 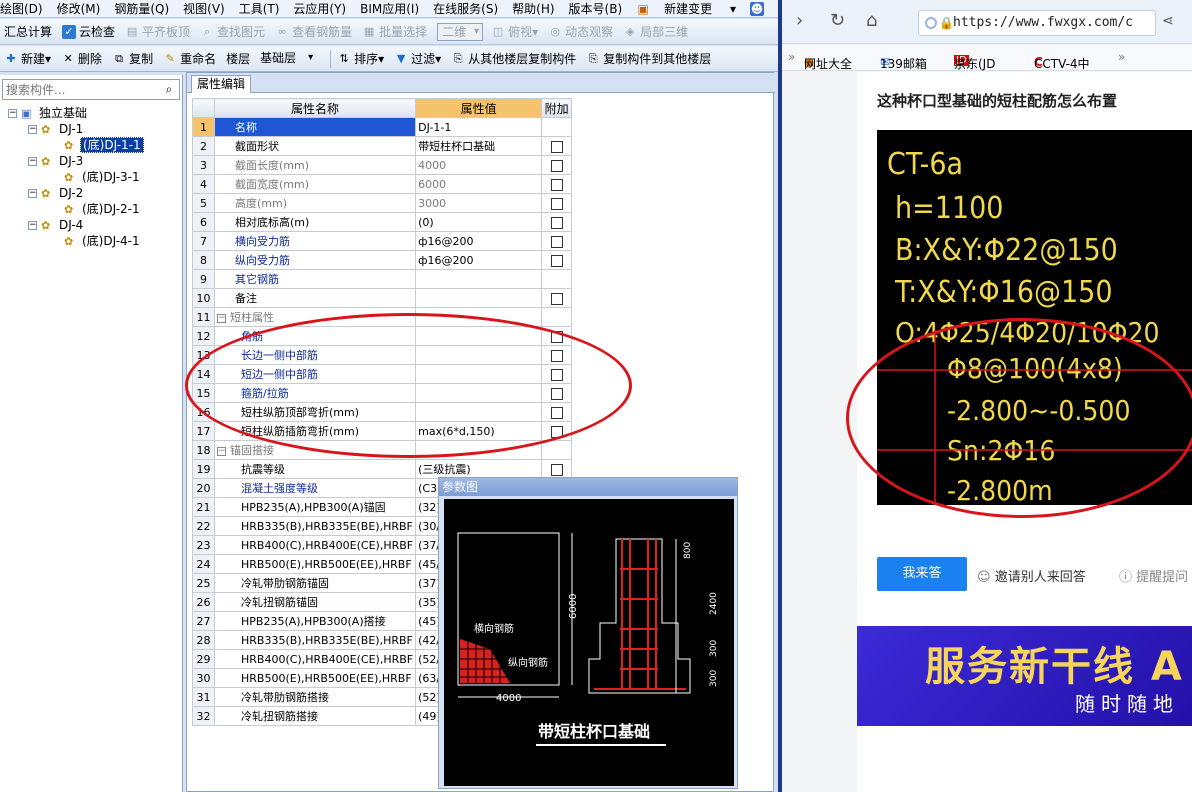 What do you see at coordinates (232, 31) in the screenshot?
I see `find-element-button: ⌕ 查找图元` at bounding box center [232, 31].